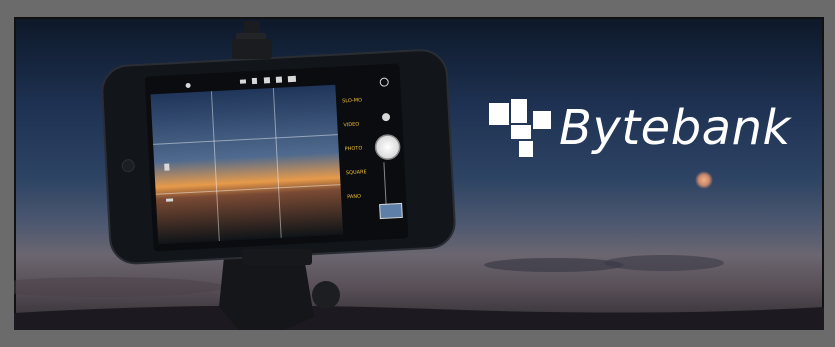 The width and height of the screenshot is (835, 347). What do you see at coordinates (356, 172) in the screenshot?
I see `mode-label-square: SQUARE` at bounding box center [356, 172].